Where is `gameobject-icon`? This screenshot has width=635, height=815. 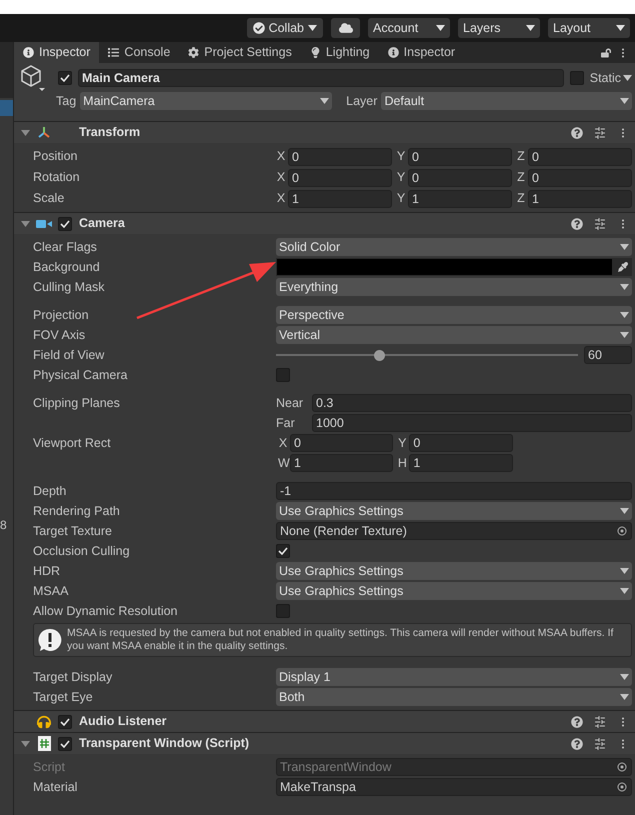
gameobject-icon is located at coordinates (33, 78).